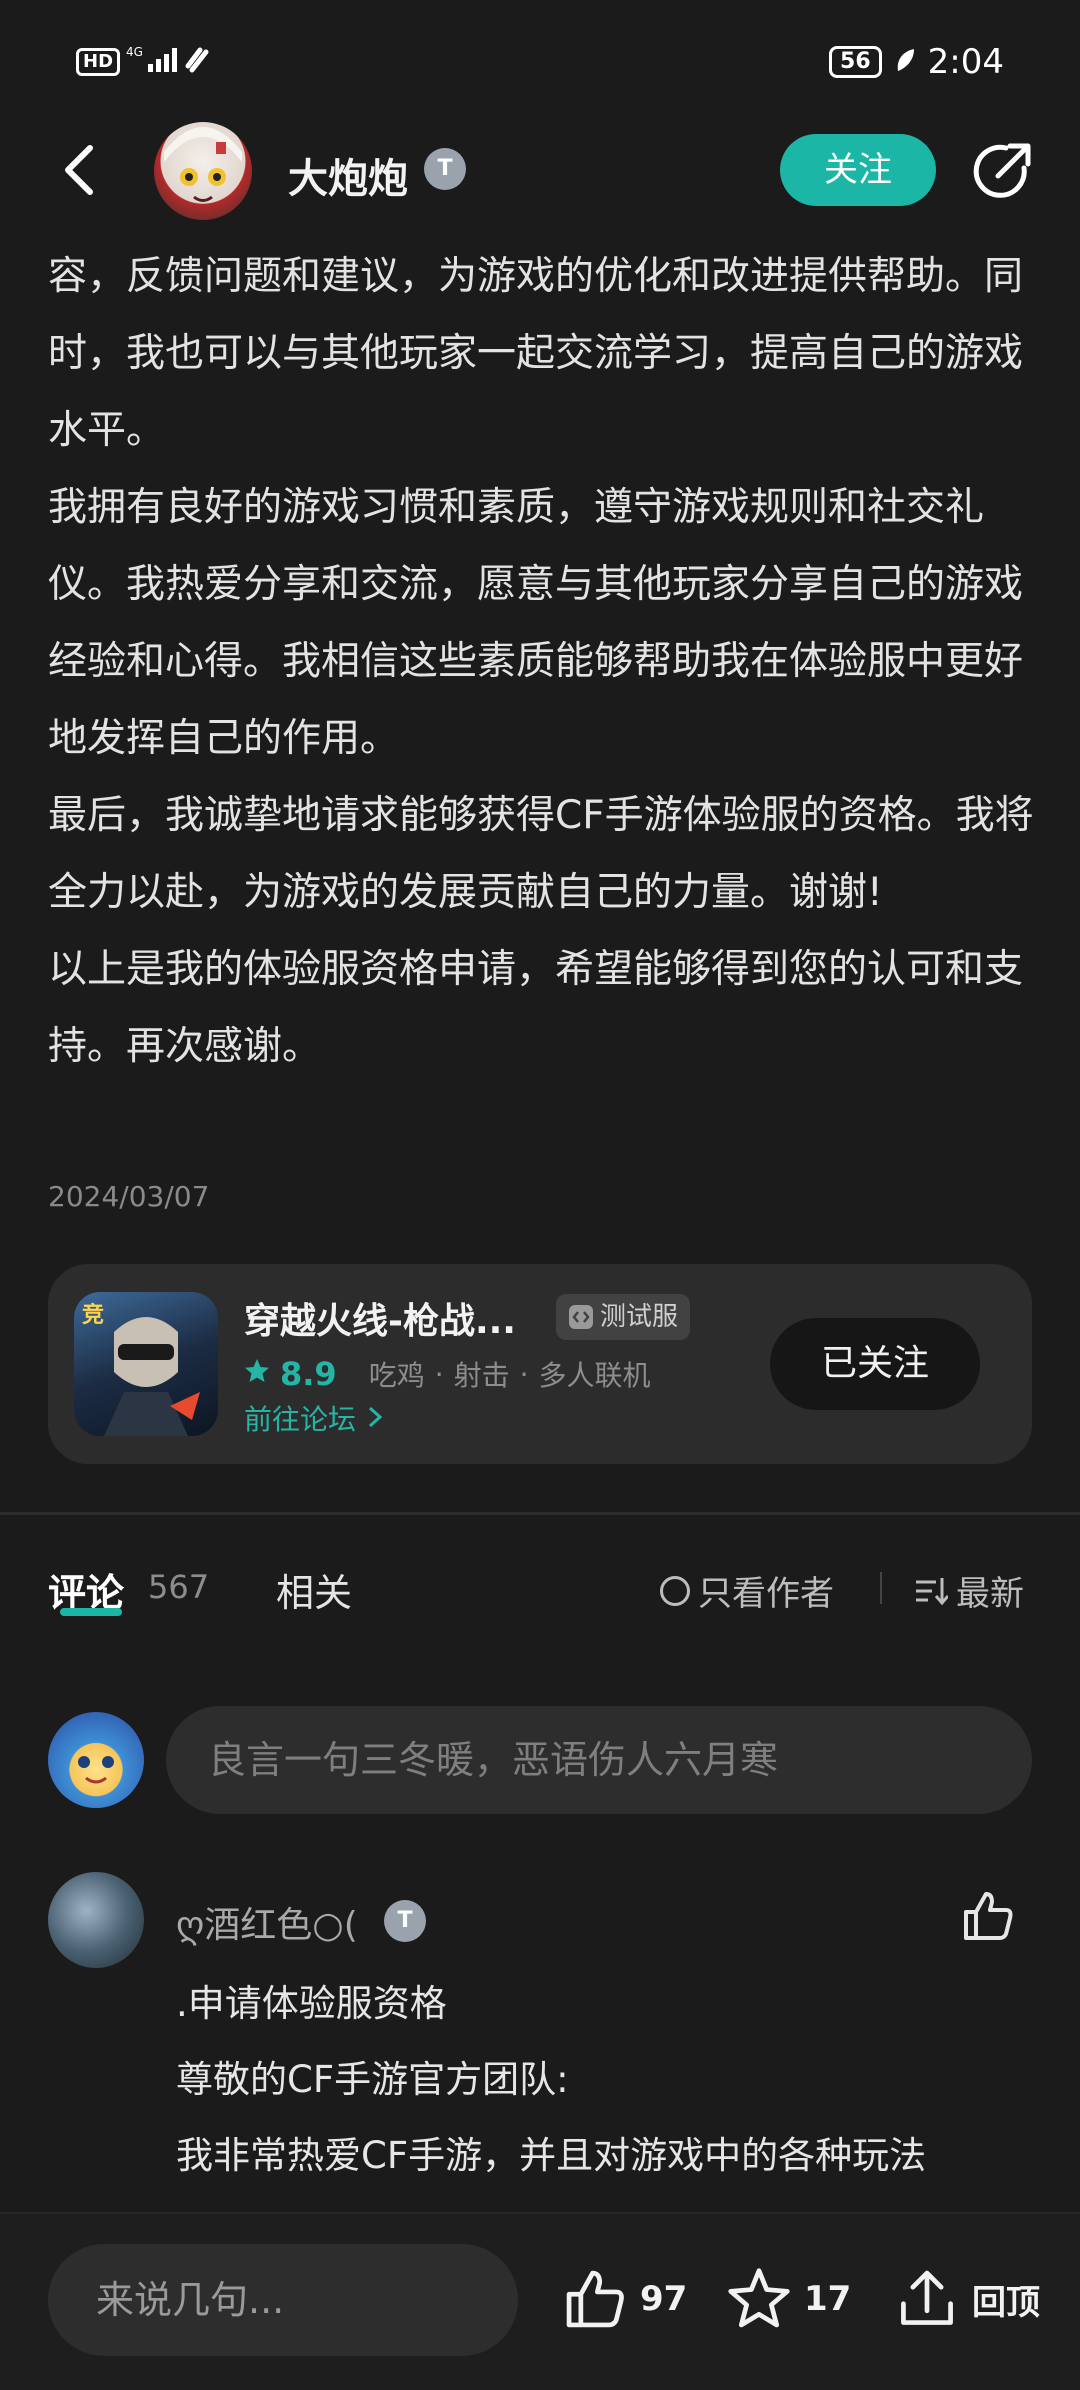 The height and width of the screenshot is (2390, 1080). I want to click on comment-like-button, so click(988, 1916).